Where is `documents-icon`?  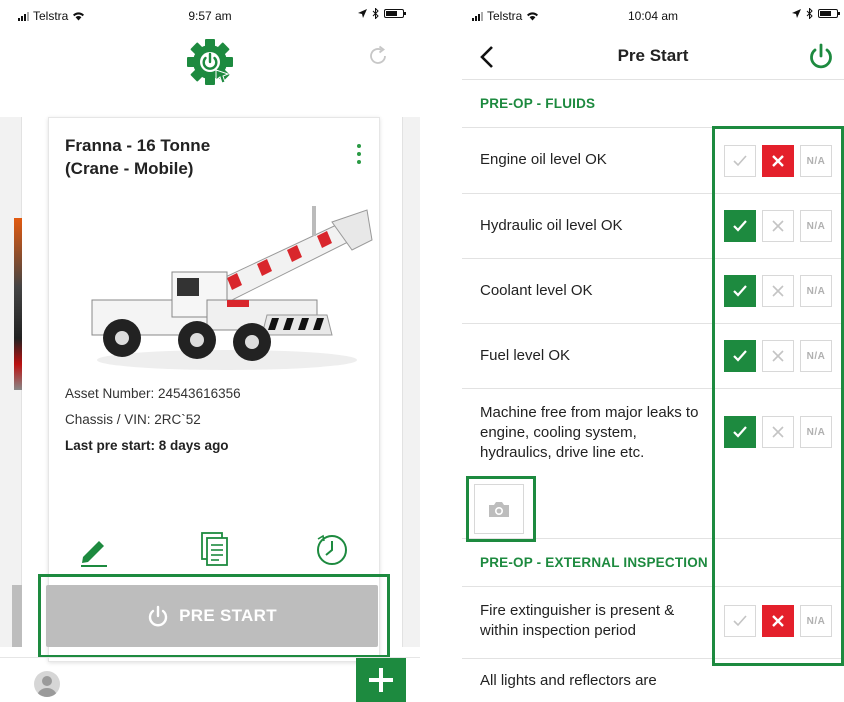 documents-icon is located at coordinates (214, 549).